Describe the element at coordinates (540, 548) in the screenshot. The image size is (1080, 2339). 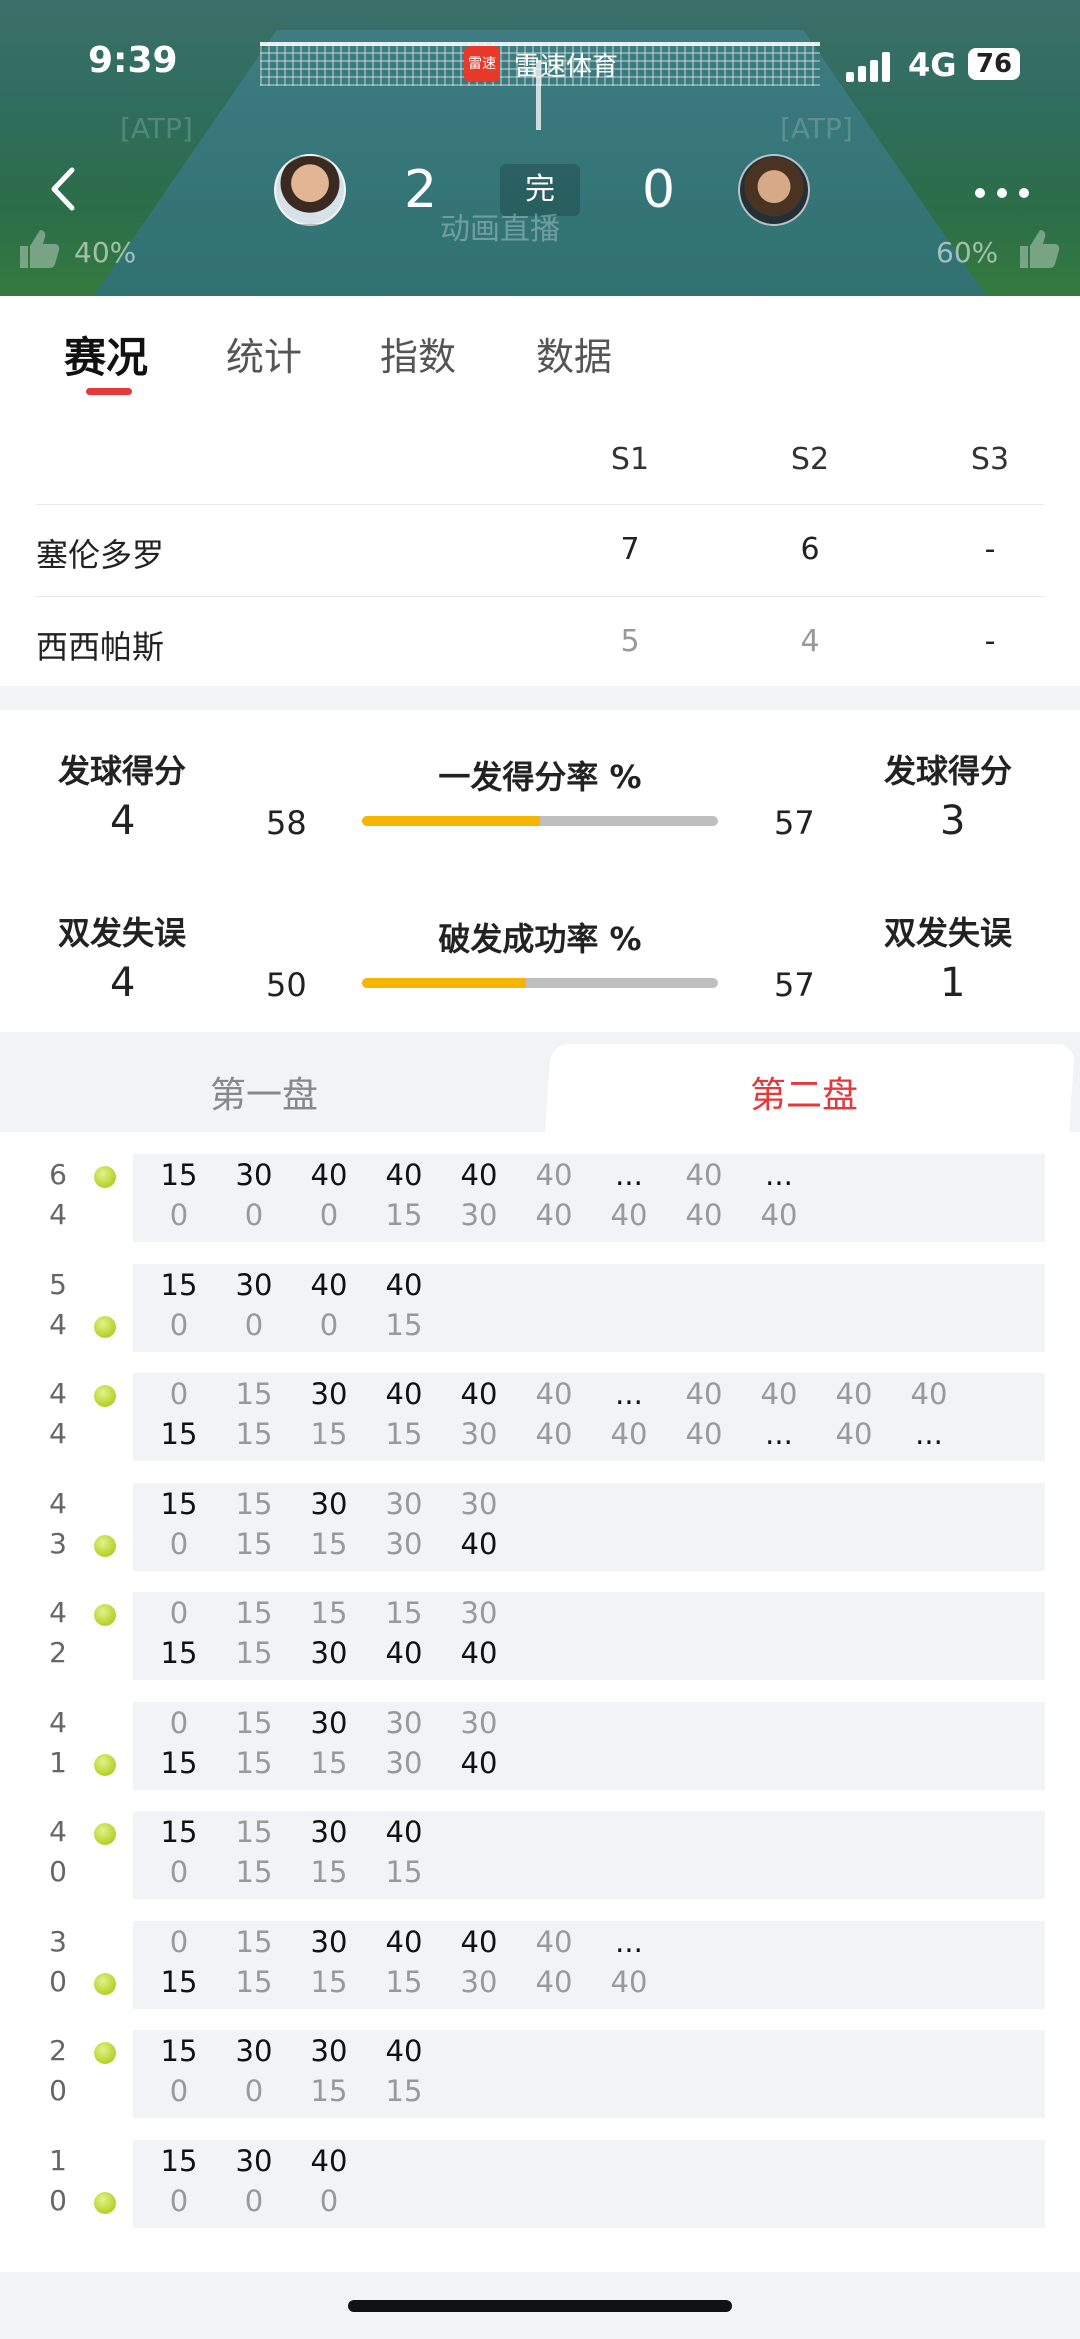
I see `set-score-table: S1 S2 S3 塞伦多罗 7 6 - 西西帕斯 5 4 -` at that location.